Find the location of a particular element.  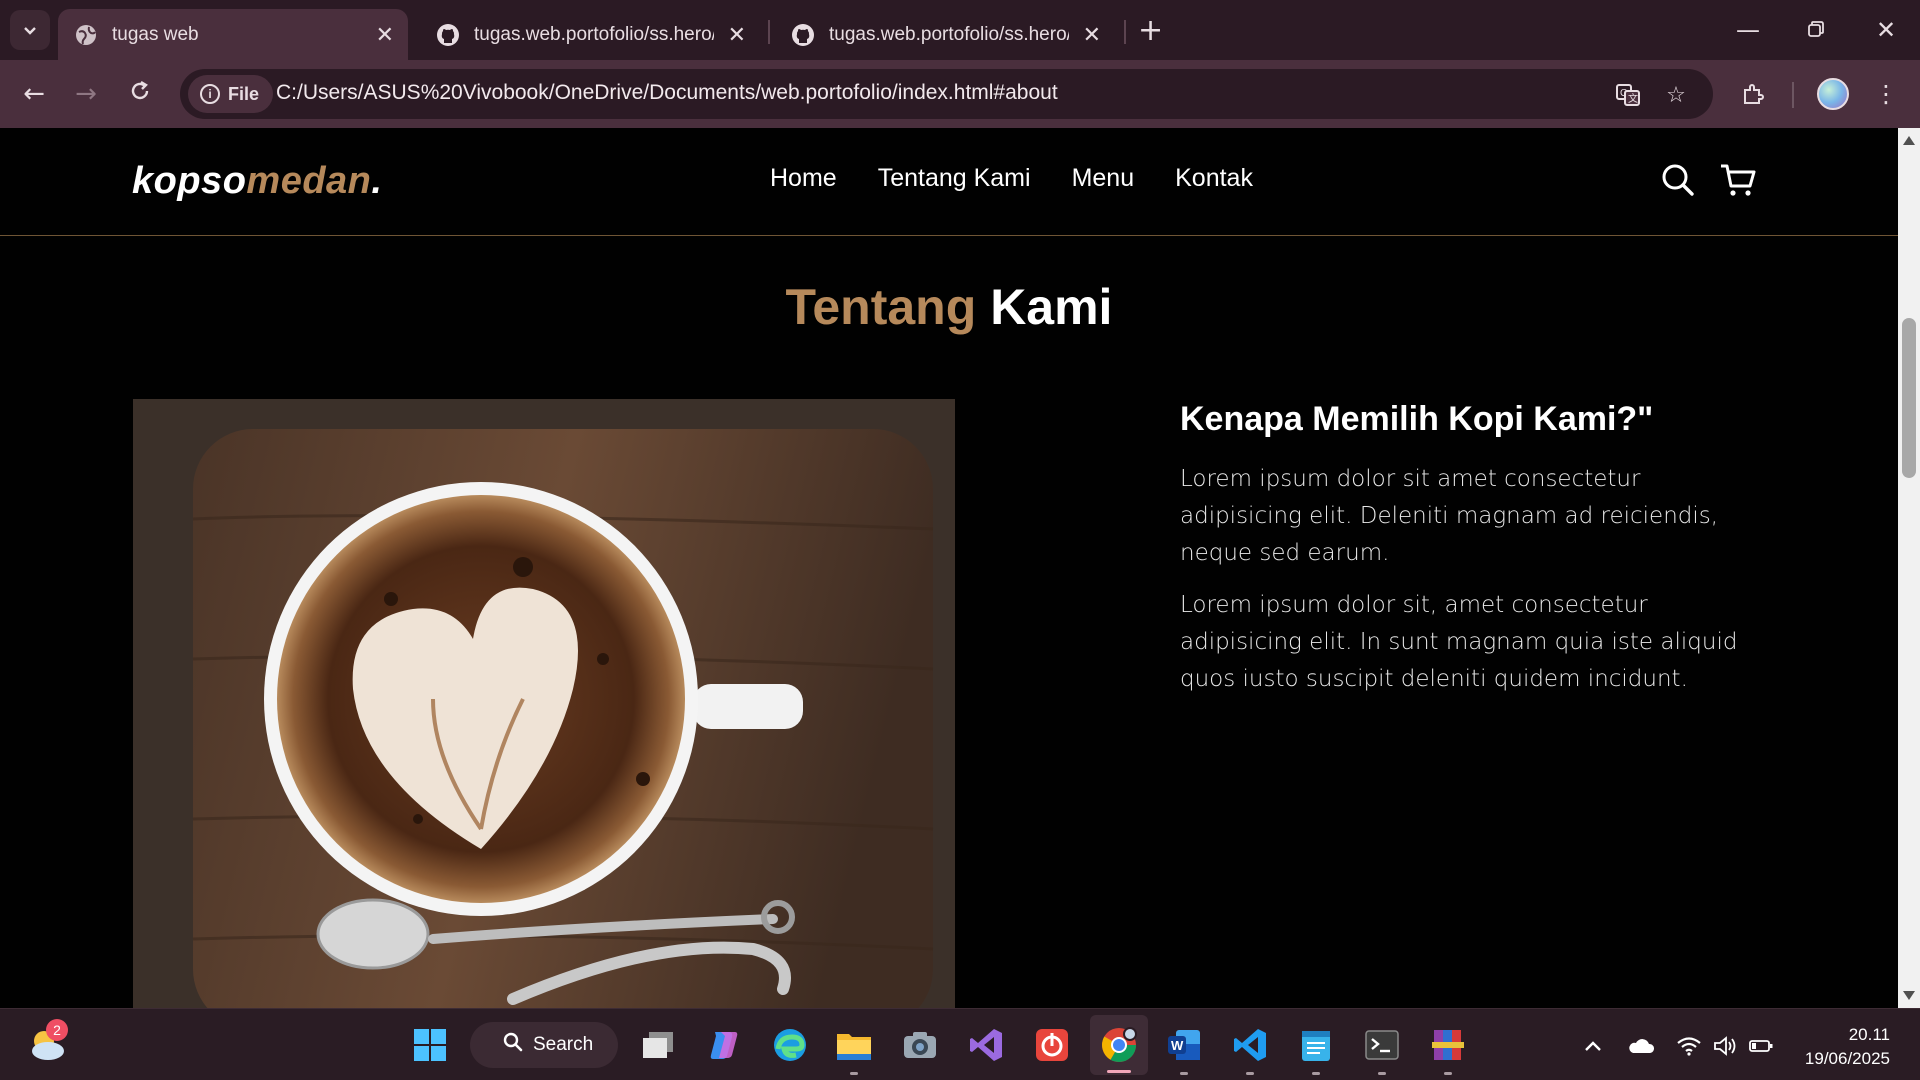

battery-icon is located at coordinates (1761, 1046).